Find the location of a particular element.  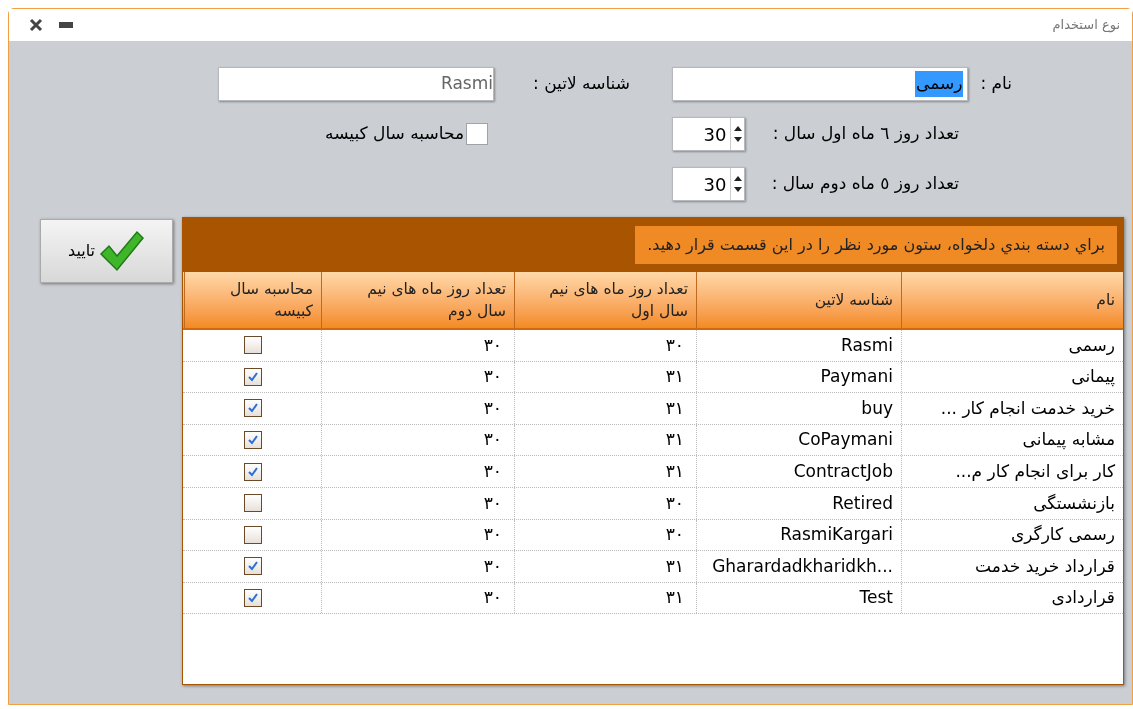

name-label: نام : is located at coordinates (996, 84).